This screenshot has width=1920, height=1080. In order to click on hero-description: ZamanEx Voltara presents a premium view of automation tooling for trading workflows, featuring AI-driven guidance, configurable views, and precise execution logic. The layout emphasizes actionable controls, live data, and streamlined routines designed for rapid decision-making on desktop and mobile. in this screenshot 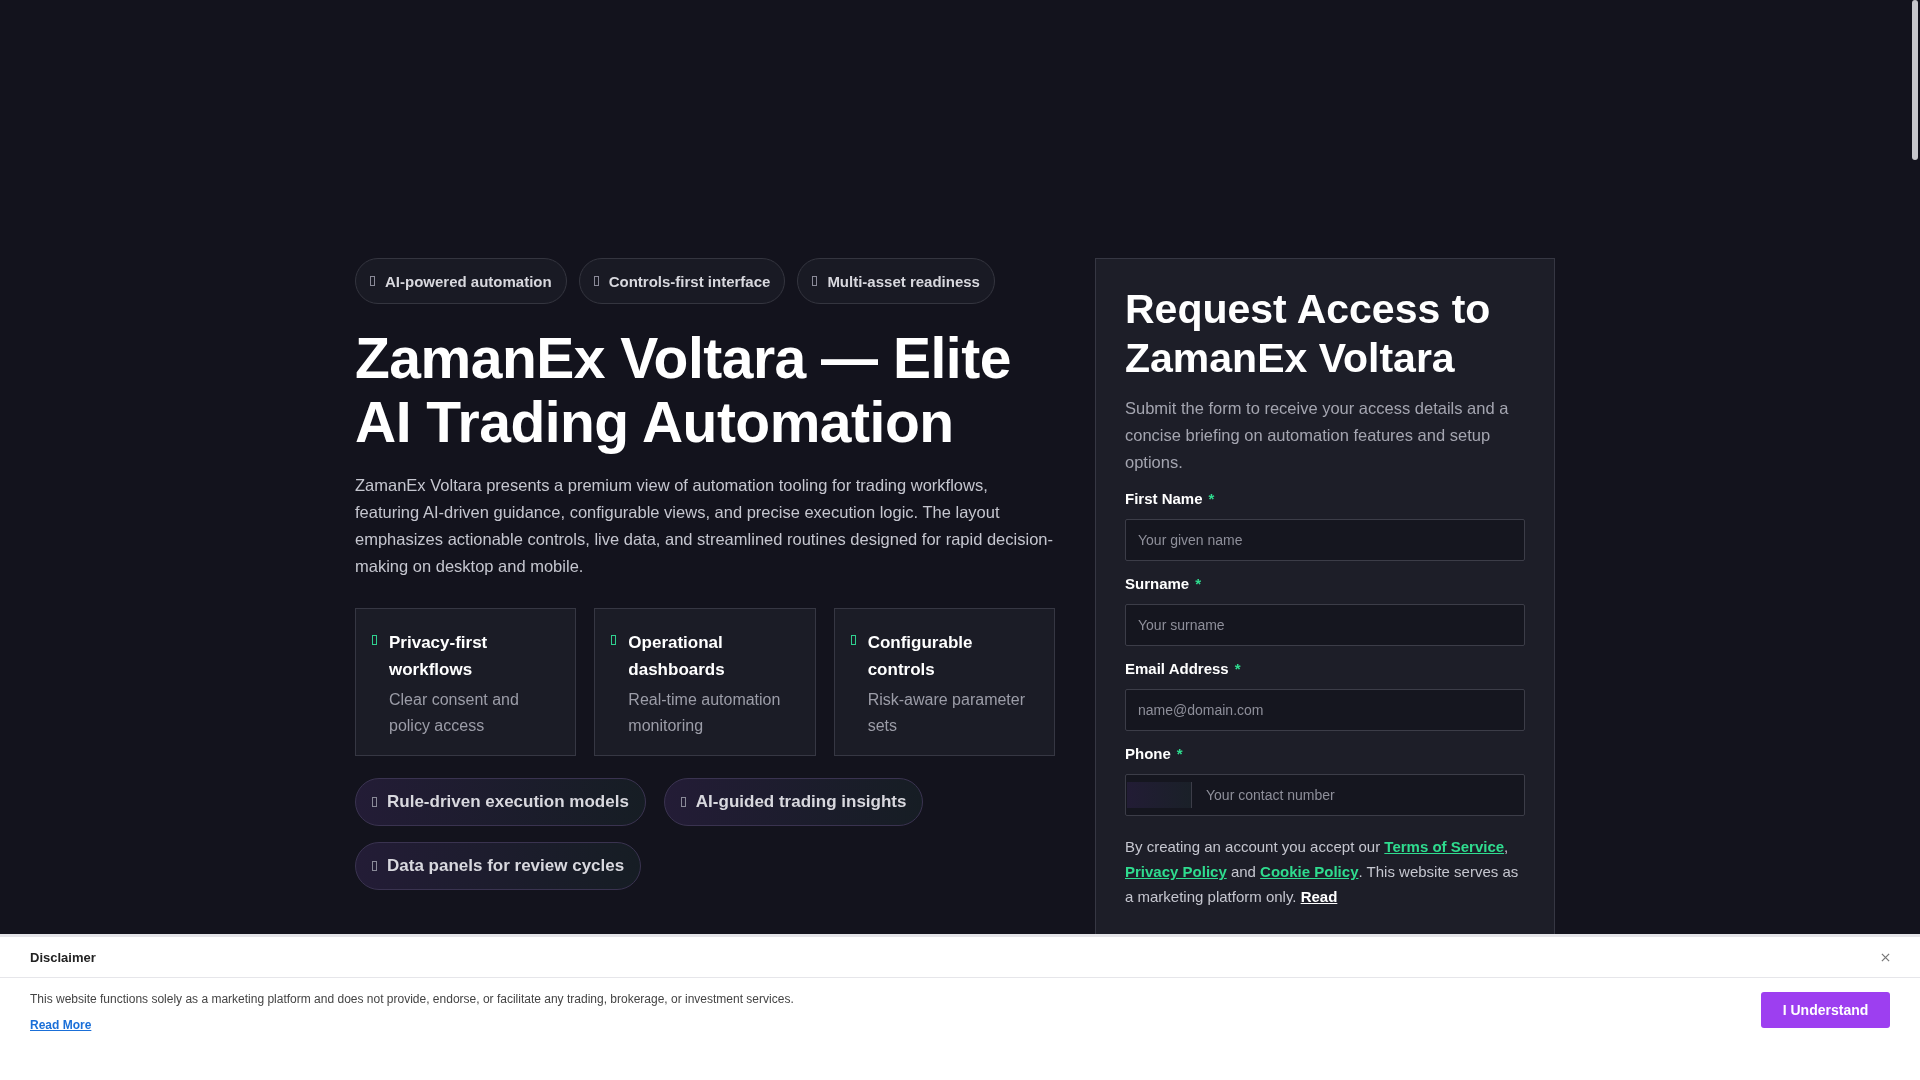, I will do `click(704, 526)`.